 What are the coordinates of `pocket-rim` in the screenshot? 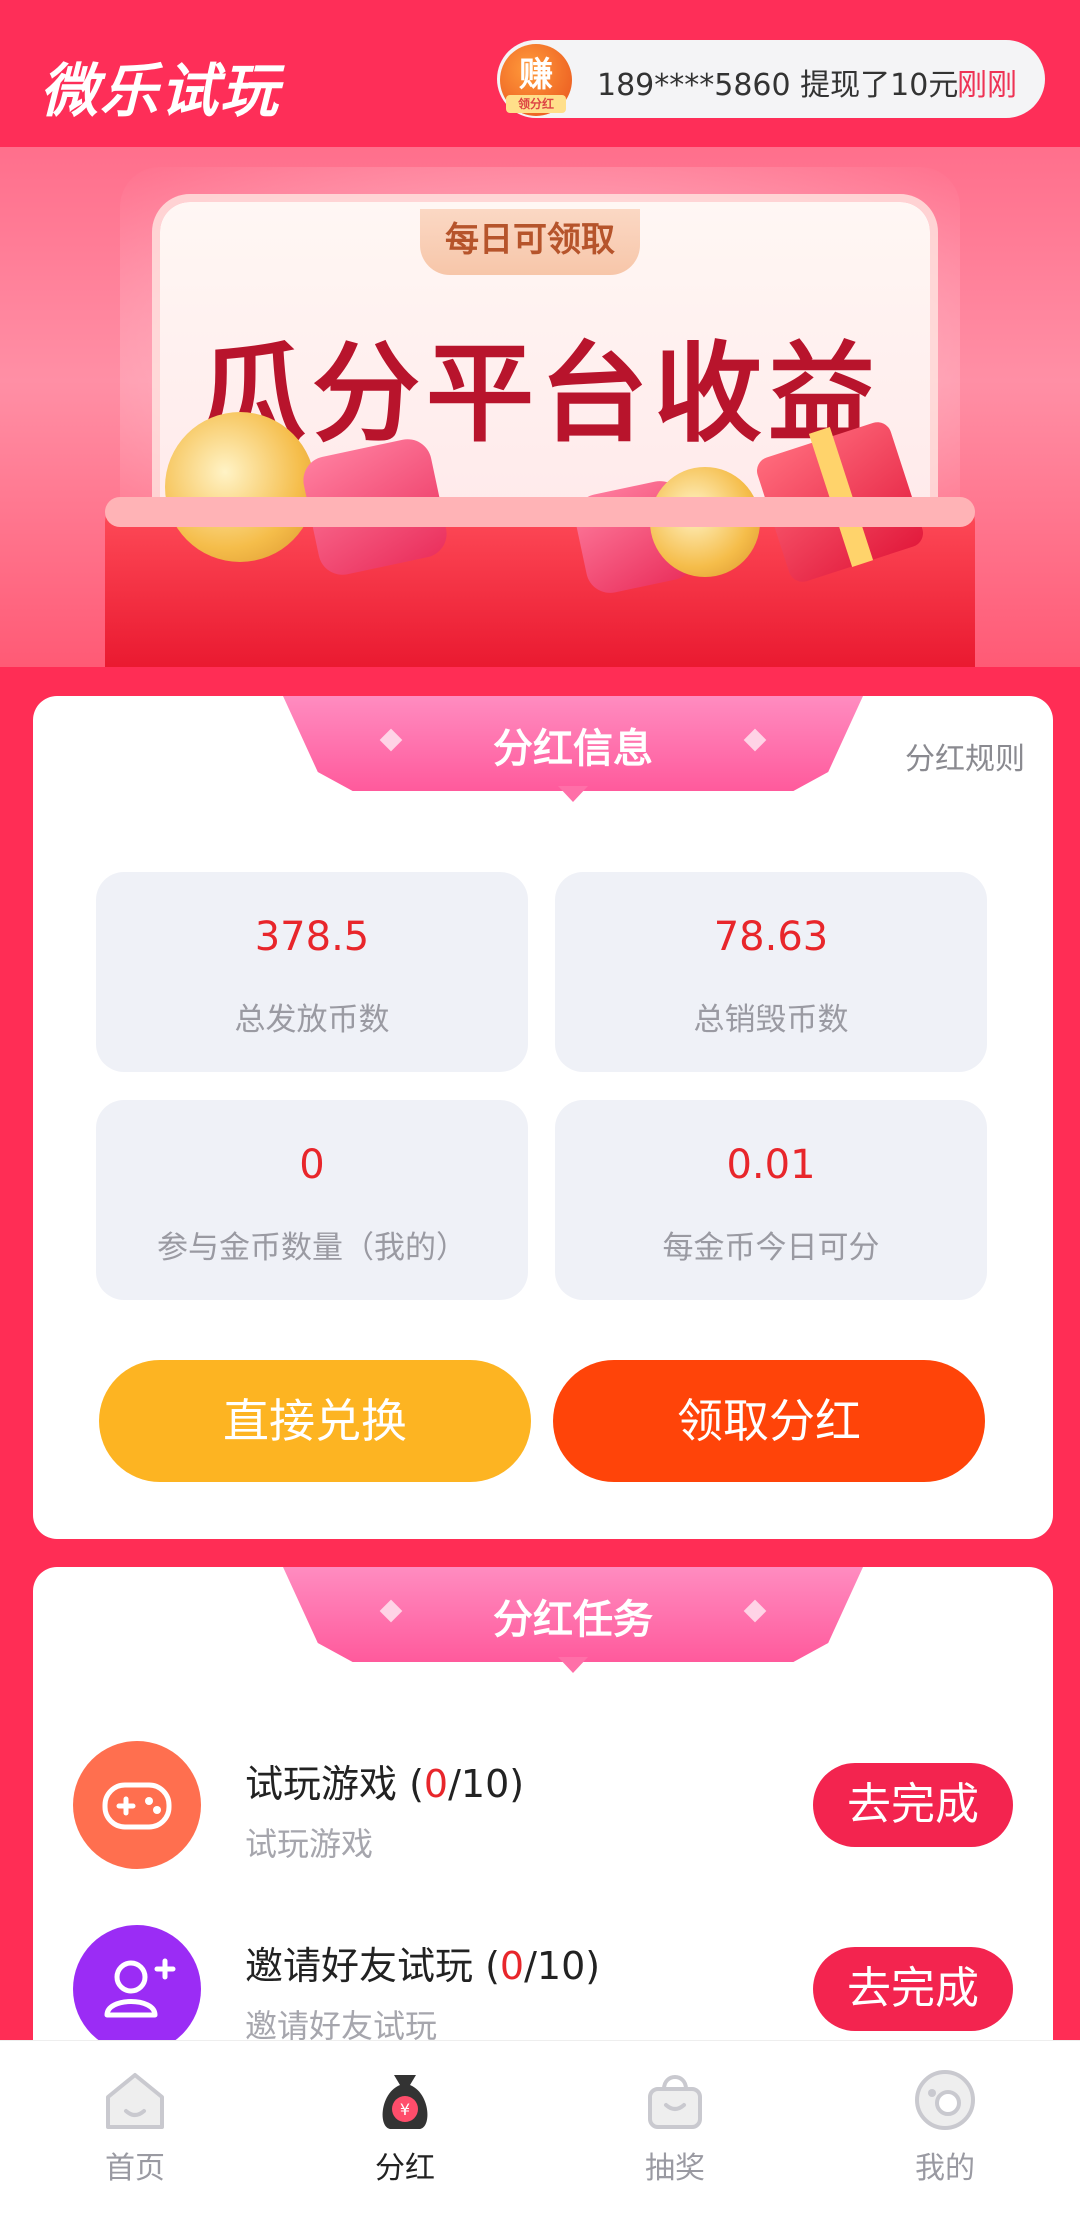 It's located at (540, 512).